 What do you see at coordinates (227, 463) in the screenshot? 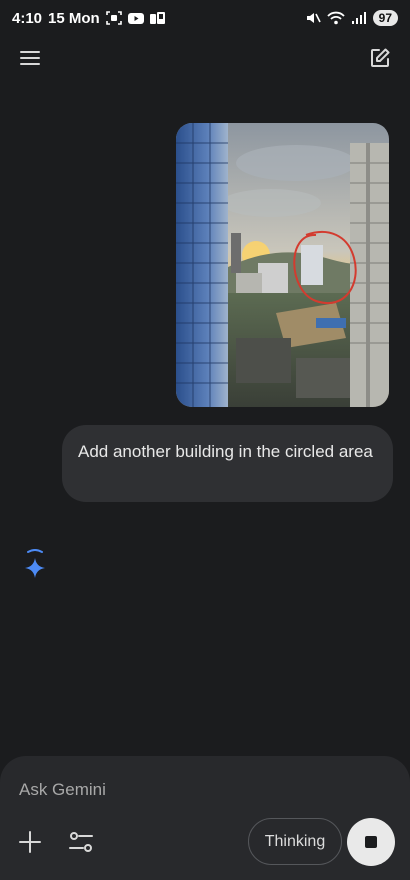
I see `user-message-bubble: Add another building in the circled area` at bounding box center [227, 463].